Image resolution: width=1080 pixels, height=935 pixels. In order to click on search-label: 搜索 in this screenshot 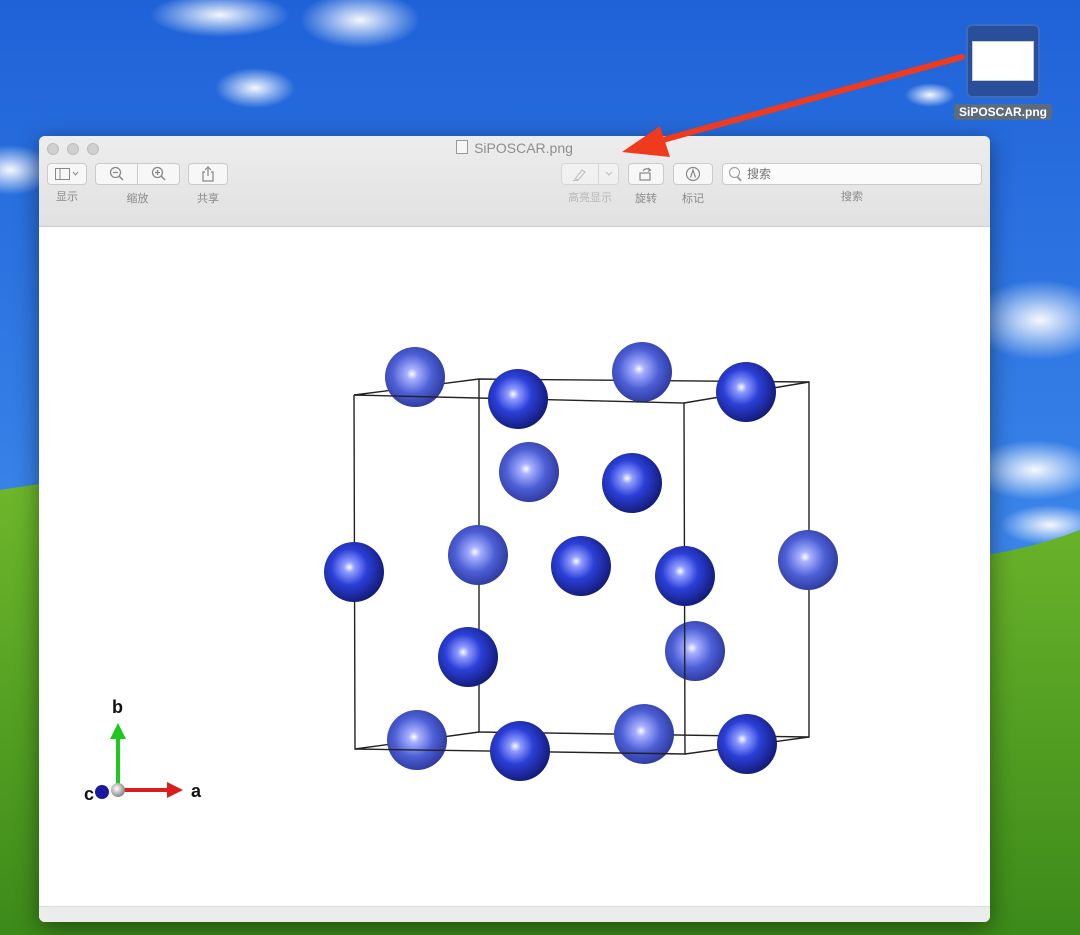, I will do `click(852, 197)`.